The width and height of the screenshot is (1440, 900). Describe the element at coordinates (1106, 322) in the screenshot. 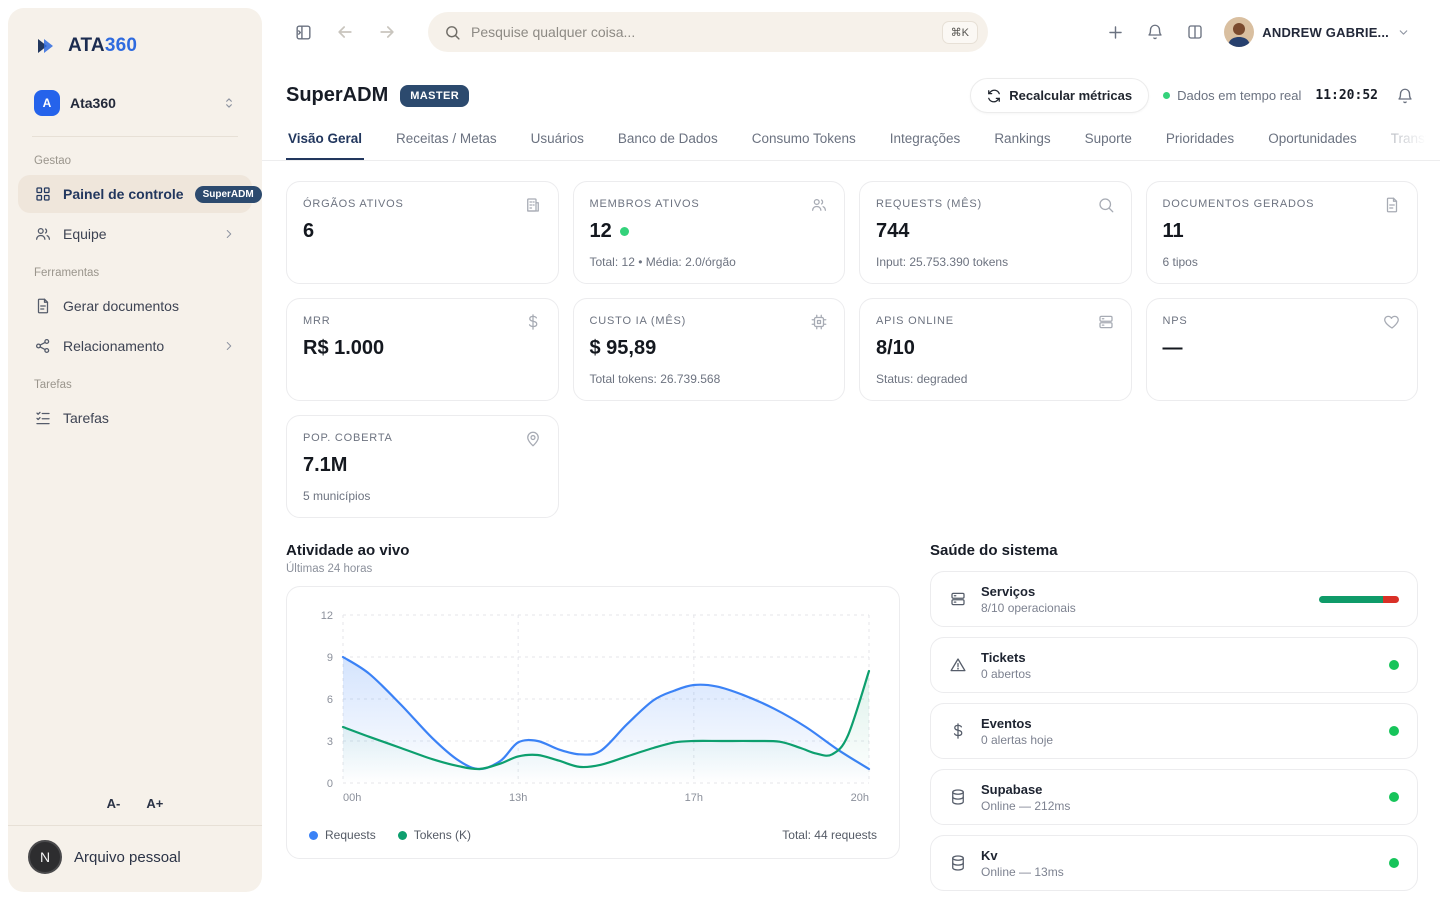

I see `server-icon` at that location.